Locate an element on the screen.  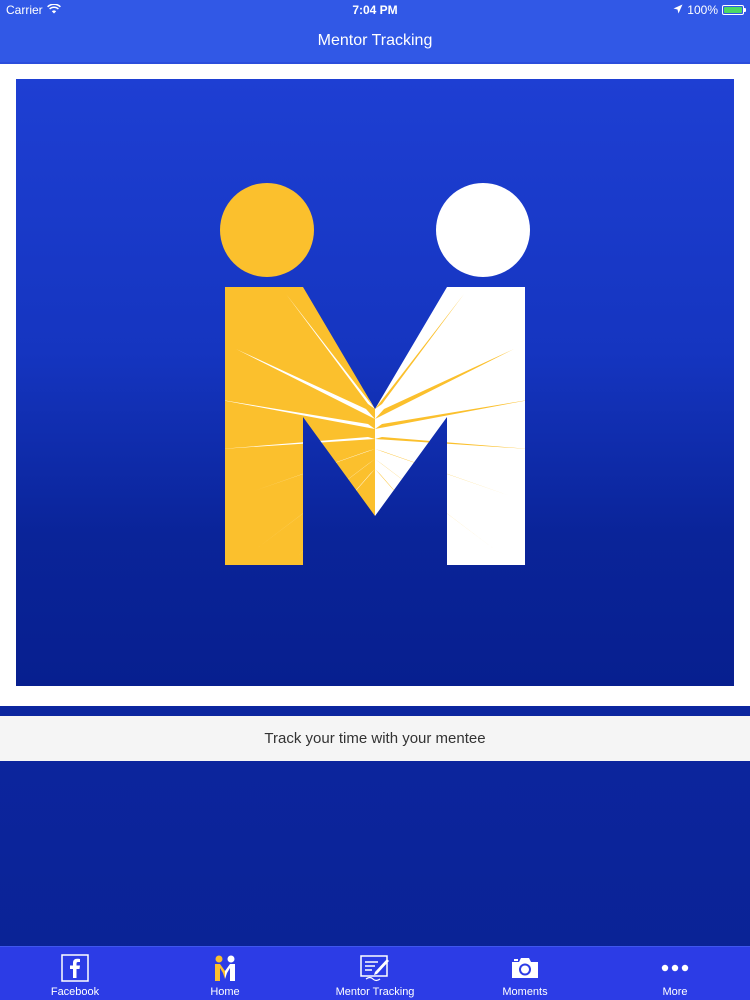
facebook-icon is located at coordinates (75, 968).